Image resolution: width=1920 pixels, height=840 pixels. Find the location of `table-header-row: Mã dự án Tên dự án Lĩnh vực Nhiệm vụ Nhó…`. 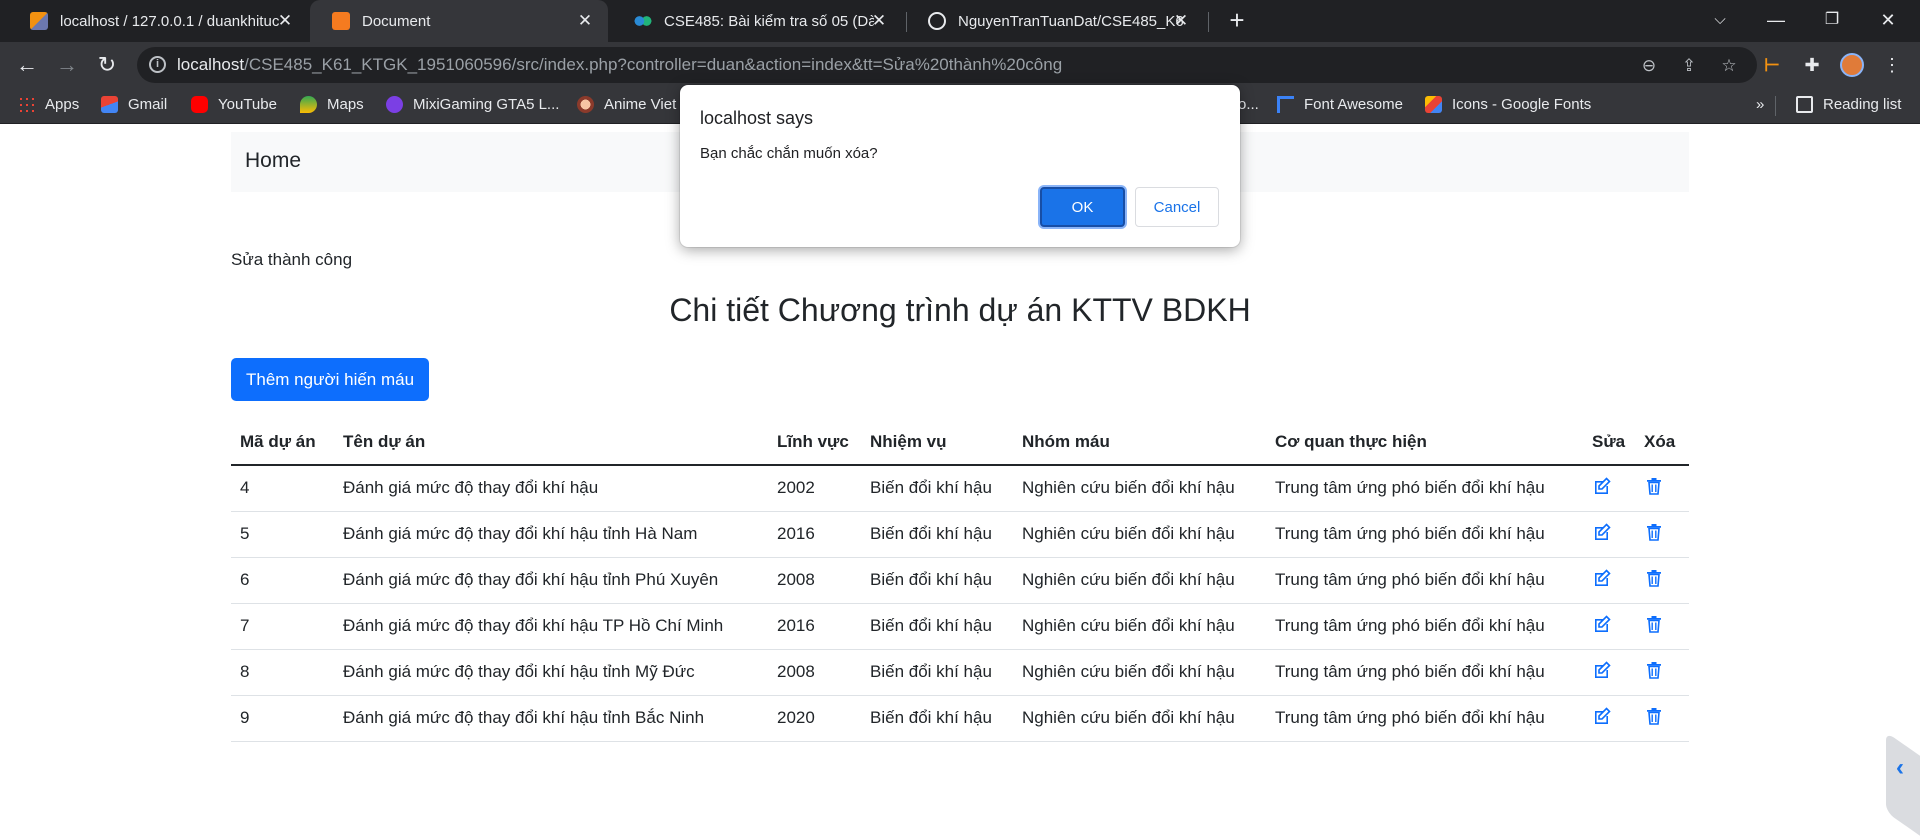

table-header-row: Mã dự án Tên dự án Lĩnh vực Nhiệm vụ Nhó… is located at coordinates (960, 443).